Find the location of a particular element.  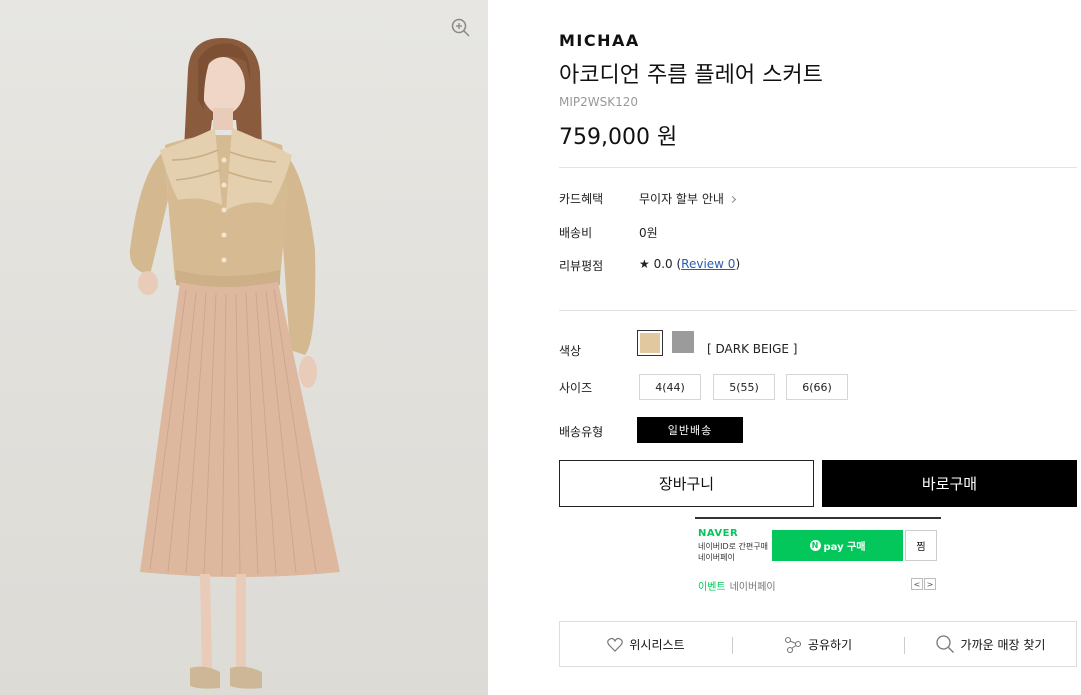

naver-pay-desc-line1: 네이버ID로 간편구매 is located at coordinates (733, 546).